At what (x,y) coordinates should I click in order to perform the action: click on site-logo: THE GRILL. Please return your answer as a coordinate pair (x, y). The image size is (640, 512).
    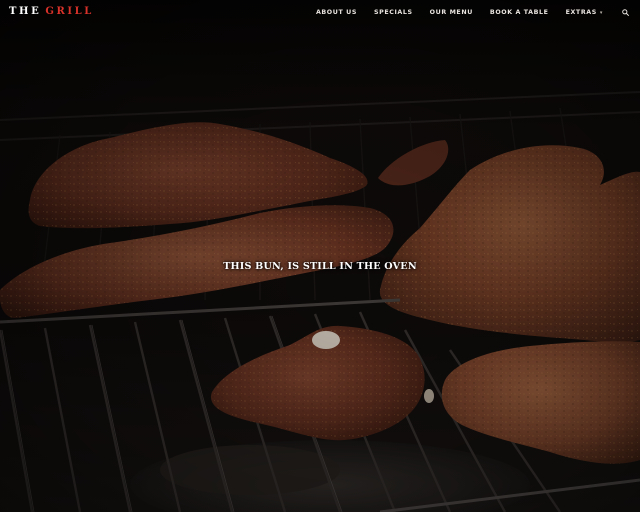
    Looking at the image, I should click on (51, 12).